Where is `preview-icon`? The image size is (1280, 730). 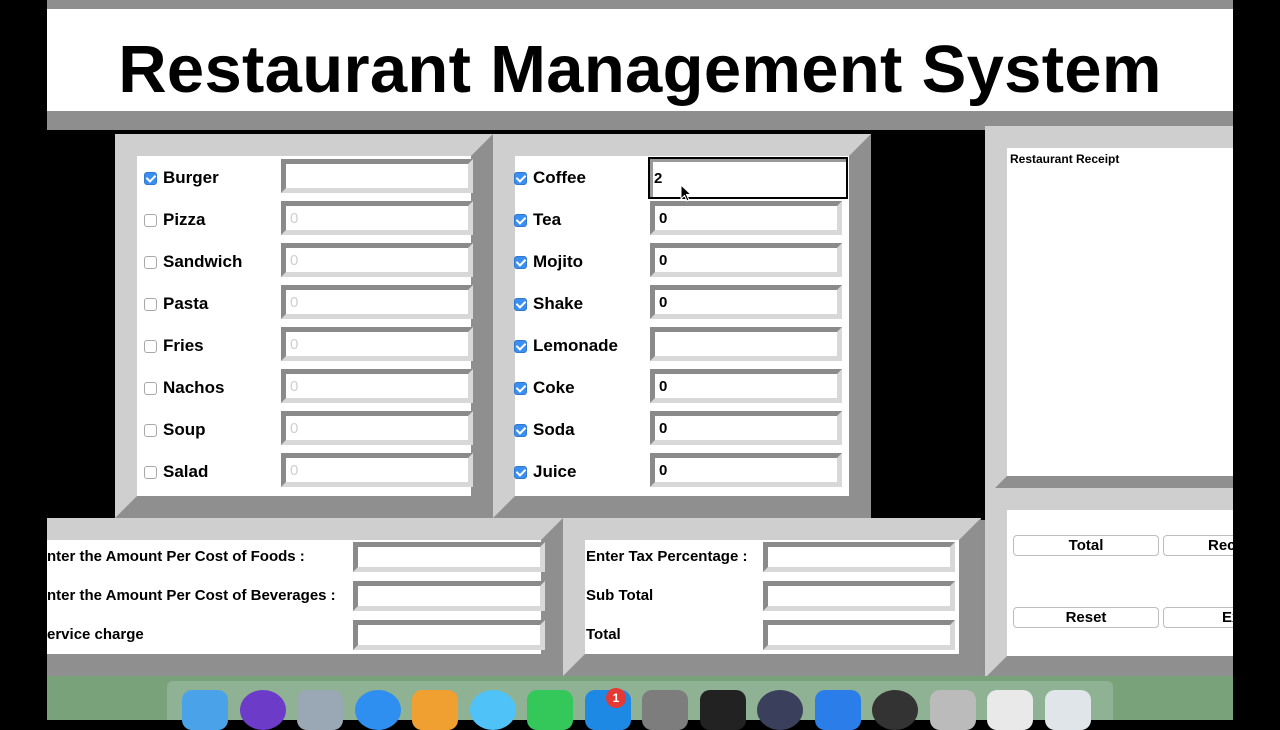 preview-icon is located at coordinates (1010, 710).